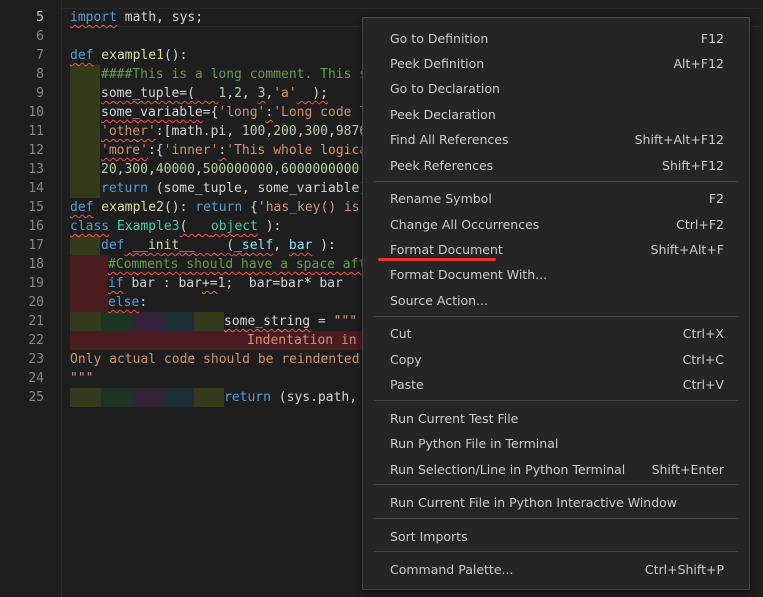  Describe the element at coordinates (40, 74) in the screenshot. I see `line-number: 8` at that location.